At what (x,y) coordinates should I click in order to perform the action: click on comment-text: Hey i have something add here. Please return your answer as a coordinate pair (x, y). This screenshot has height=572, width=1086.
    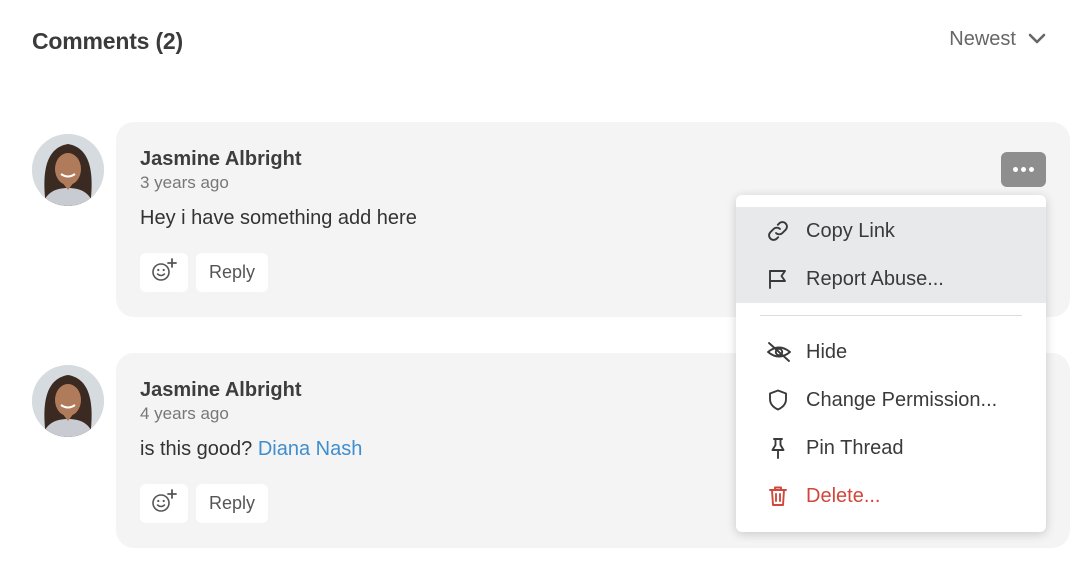
    Looking at the image, I should click on (278, 218).